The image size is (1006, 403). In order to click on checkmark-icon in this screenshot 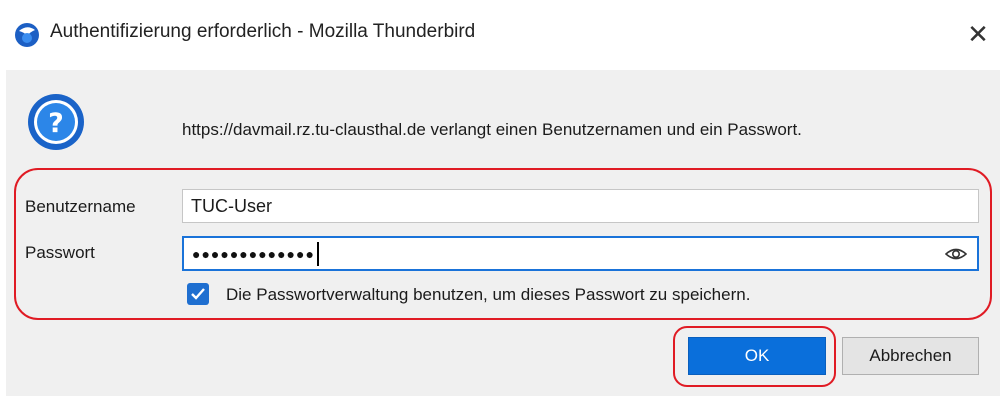, I will do `click(198, 294)`.